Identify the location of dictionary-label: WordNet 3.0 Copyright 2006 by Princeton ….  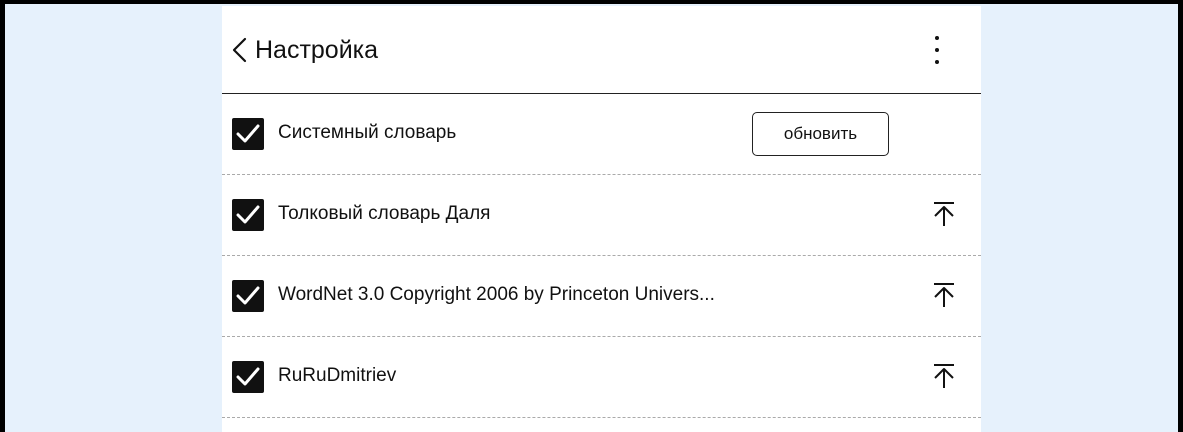
(496, 294).